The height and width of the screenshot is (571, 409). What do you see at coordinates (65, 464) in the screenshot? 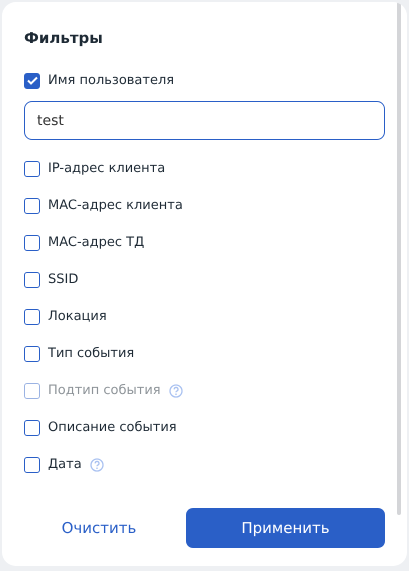
I see `filter-label: Дата` at bounding box center [65, 464].